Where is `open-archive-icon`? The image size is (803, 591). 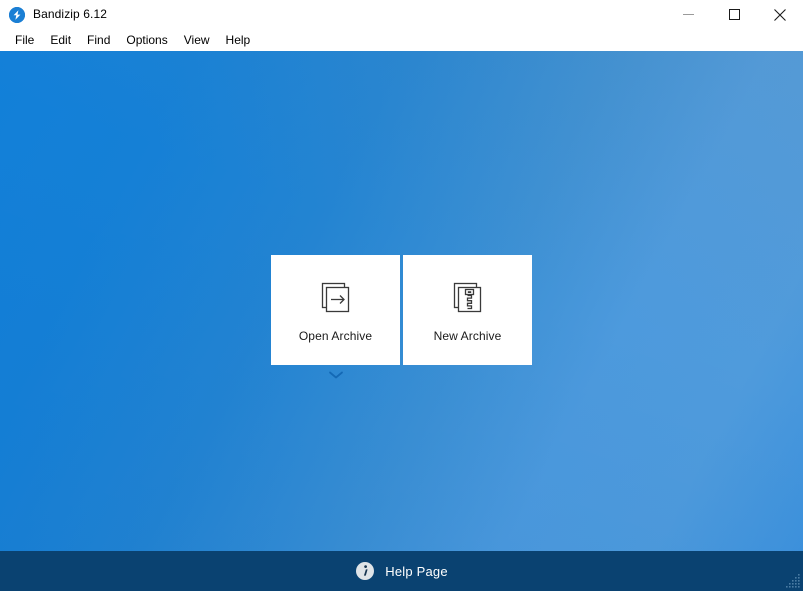 open-archive-icon is located at coordinates (336, 299).